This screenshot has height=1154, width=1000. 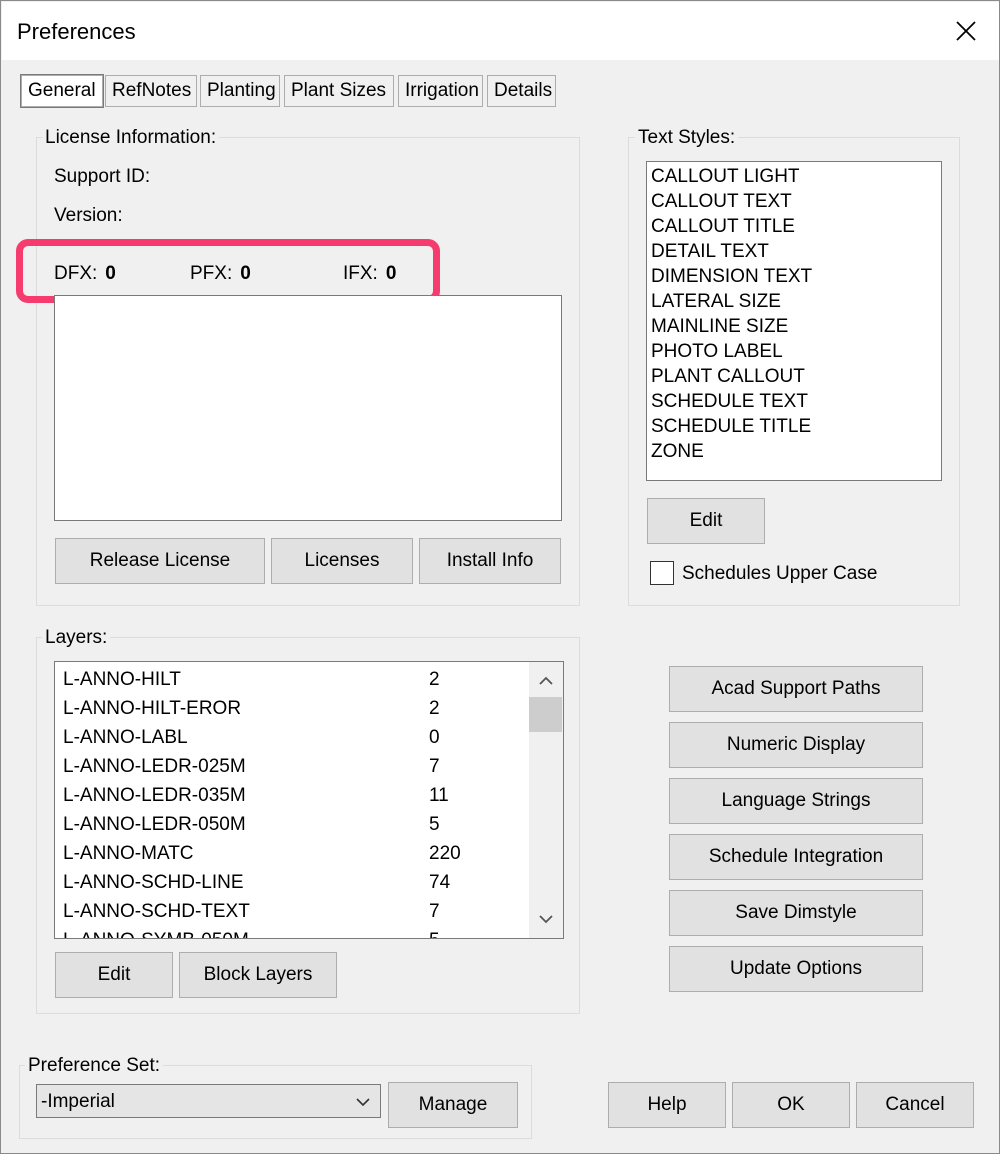 What do you see at coordinates (796, 913) in the screenshot?
I see `save-dimstyle-button: Save Dimstyle` at bounding box center [796, 913].